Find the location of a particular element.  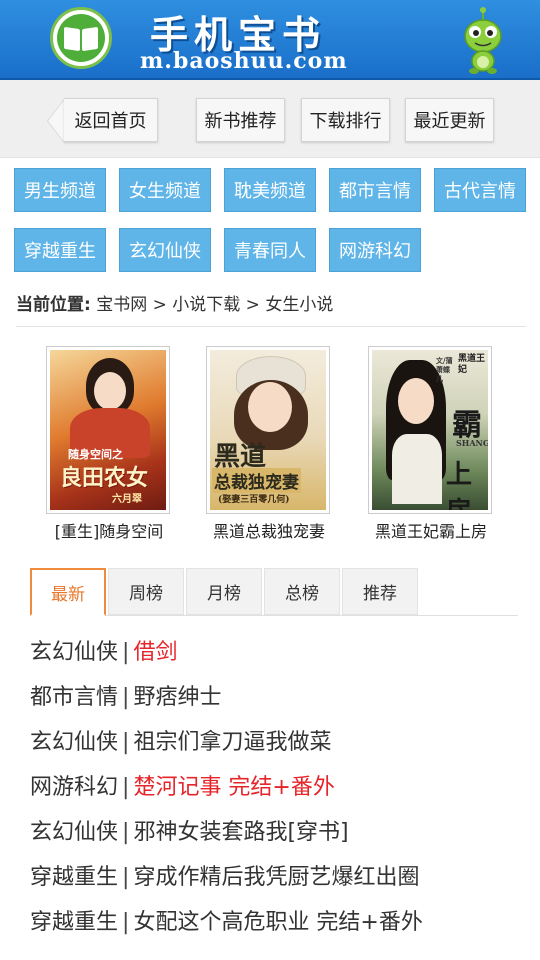

tab-monthly: 月榜 is located at coordinates (224, 591).